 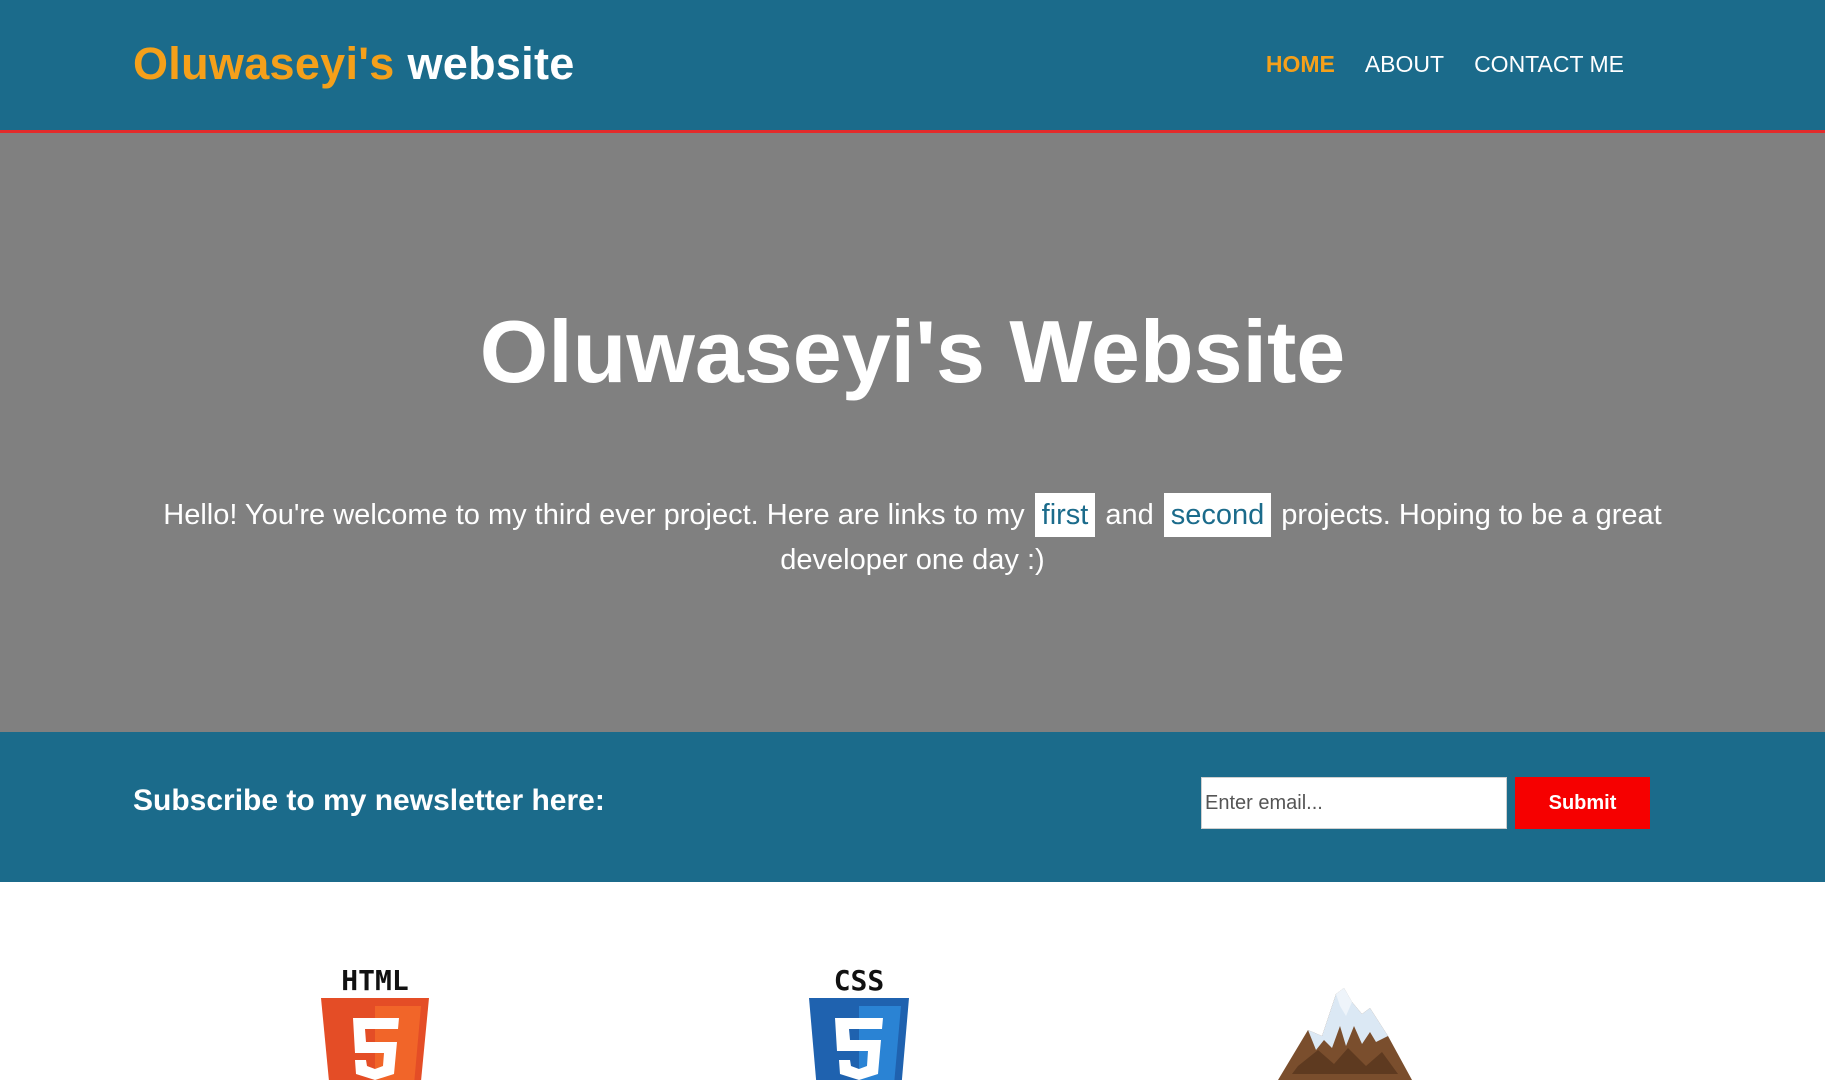 What do you see at coordinates (859, 980) in the screenshot?
I see `css-logo-label: CSS` at bounding box center [859, 980].